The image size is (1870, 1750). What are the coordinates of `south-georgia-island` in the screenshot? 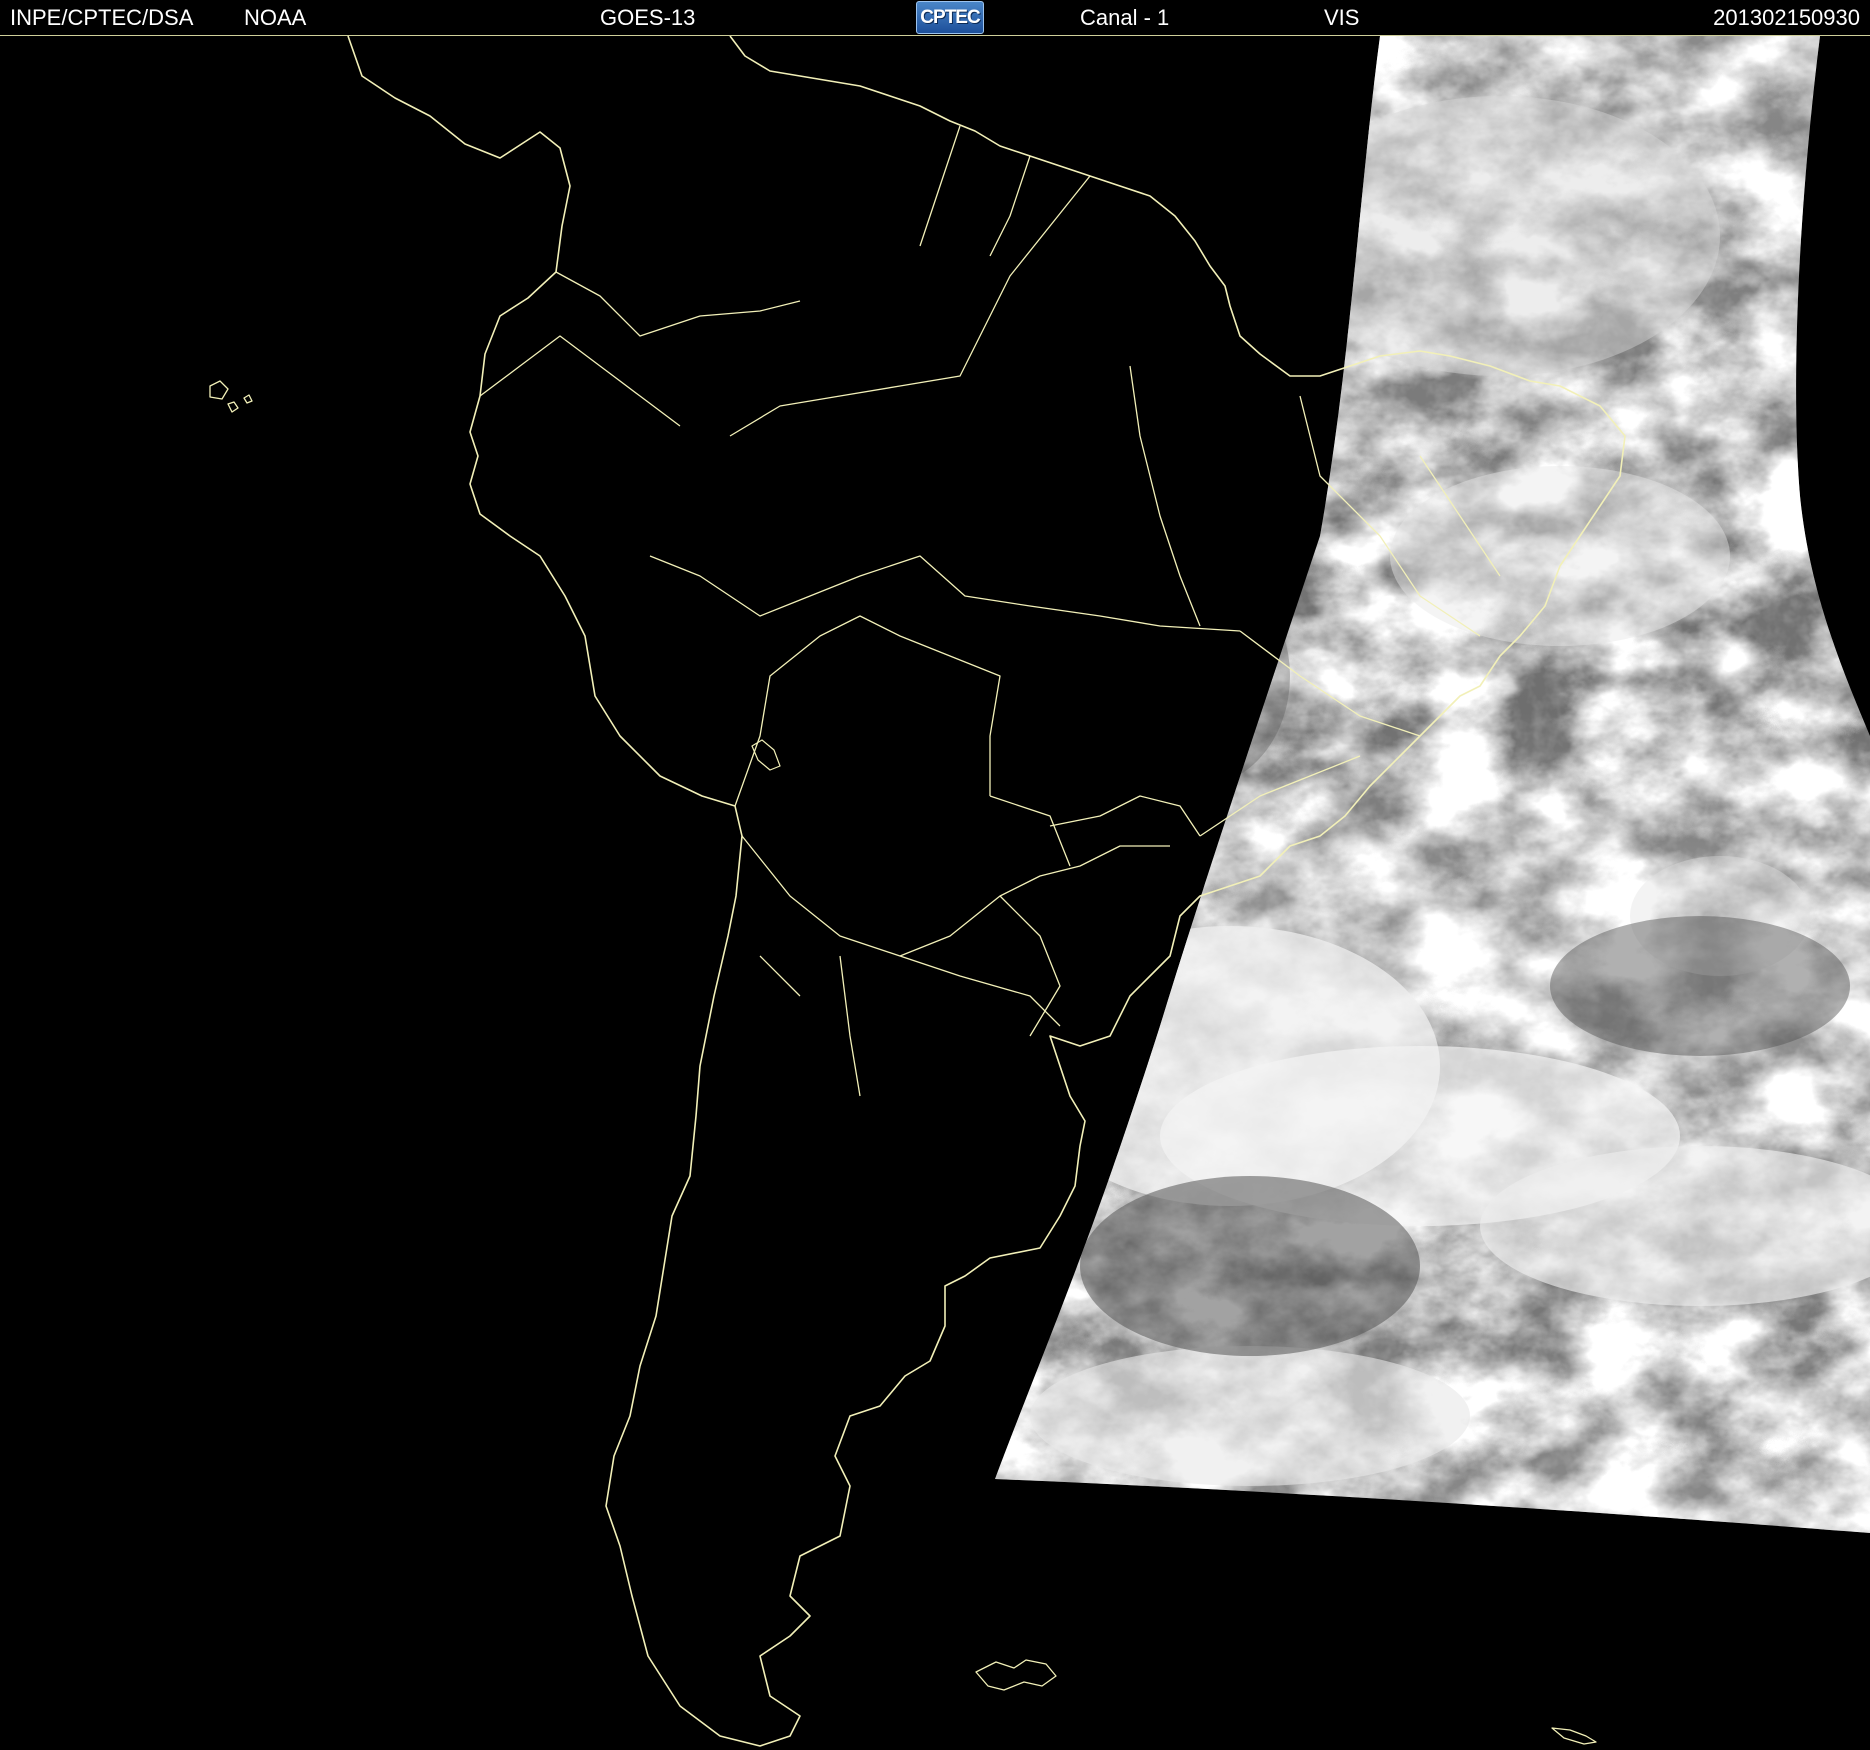 It's located at (1574, 1736).